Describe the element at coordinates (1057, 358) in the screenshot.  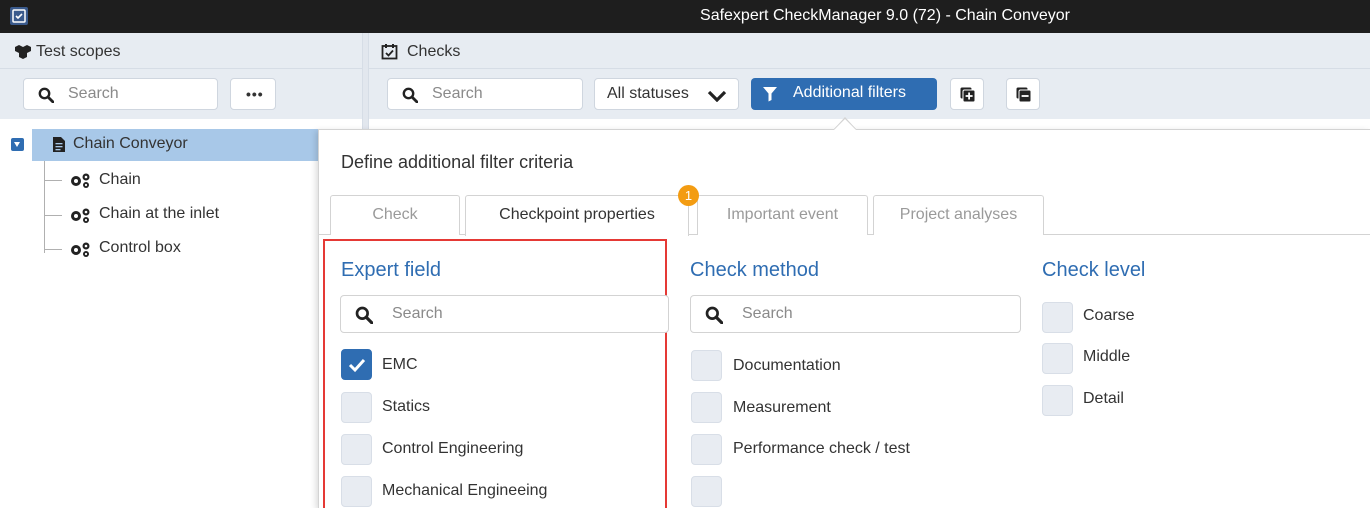
I see `checkbox-middle` at that location.